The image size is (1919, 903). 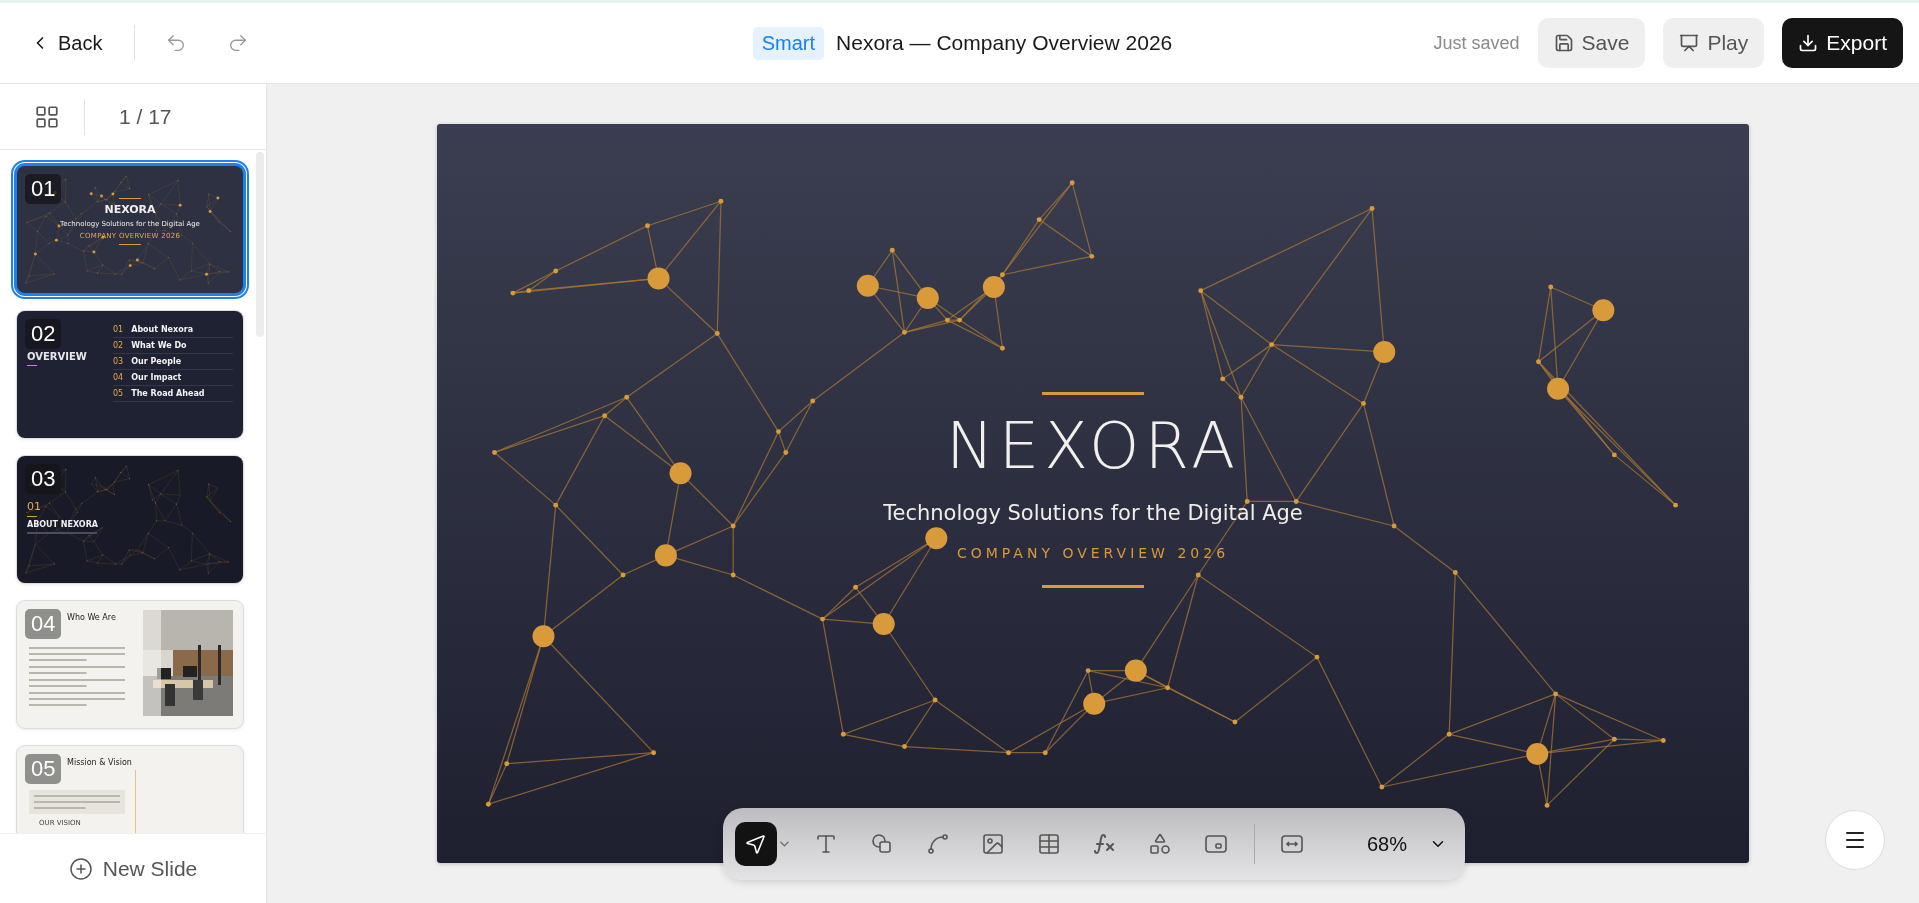 What do you see at coordinates (43, 479) in the screenshot?
I see `slide-number: 03` at bounding box center [43, 479].